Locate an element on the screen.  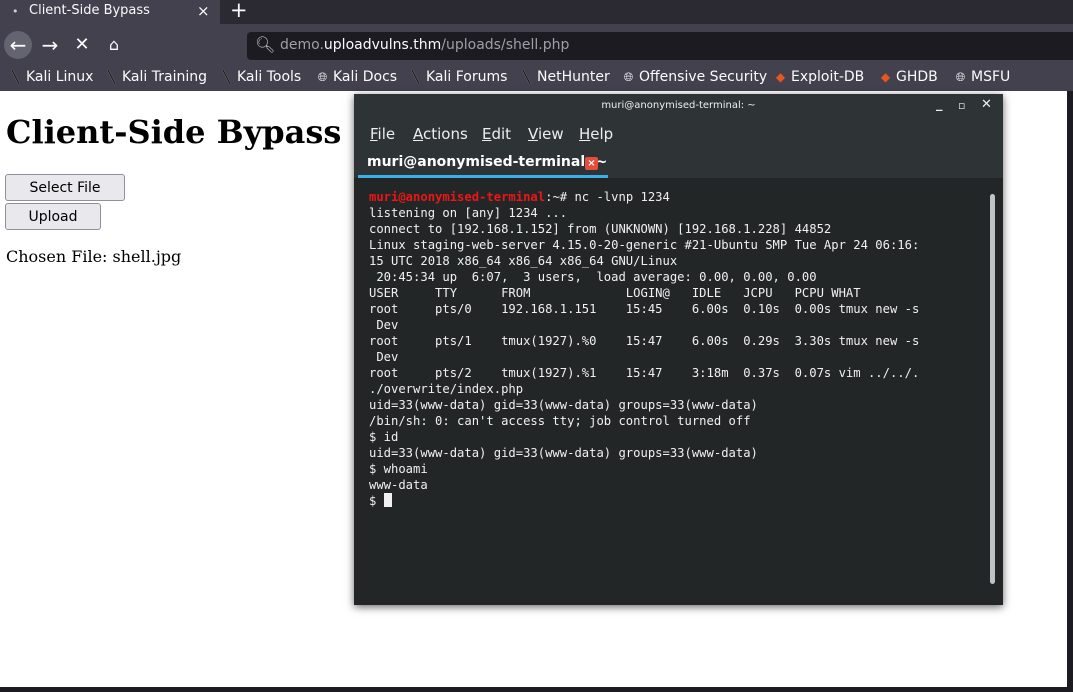
menu-mnemonic: V is located at coordinates (533, 134).